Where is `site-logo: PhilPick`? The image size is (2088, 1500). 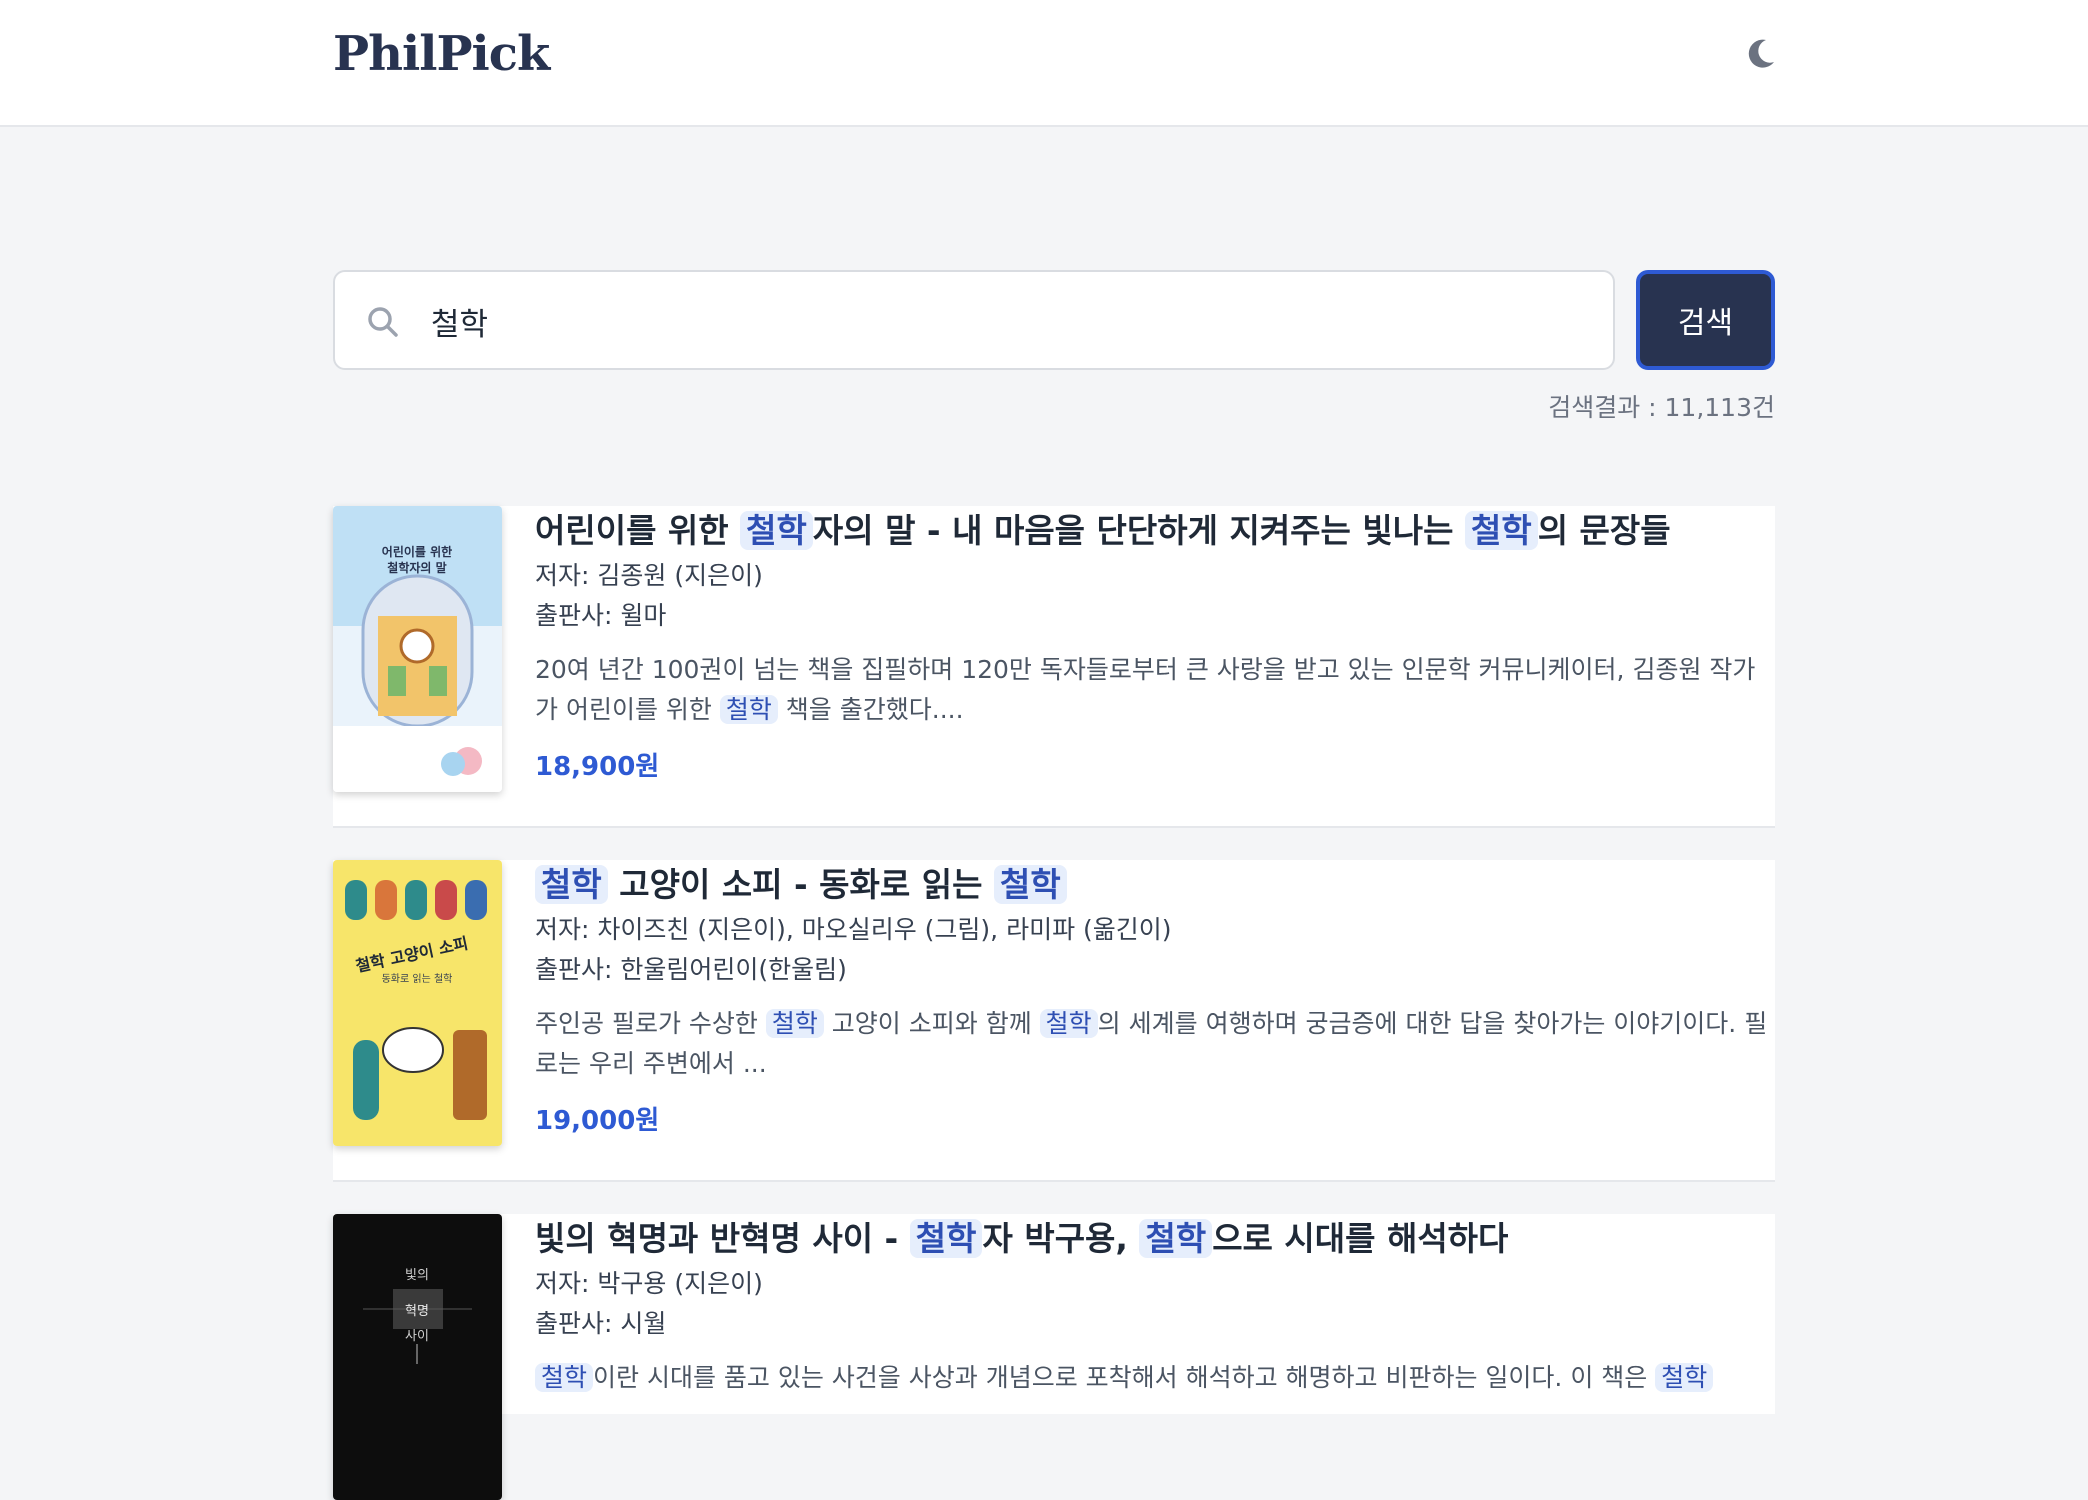
site-logo: PhilPick is located at coordinates (441, 54).